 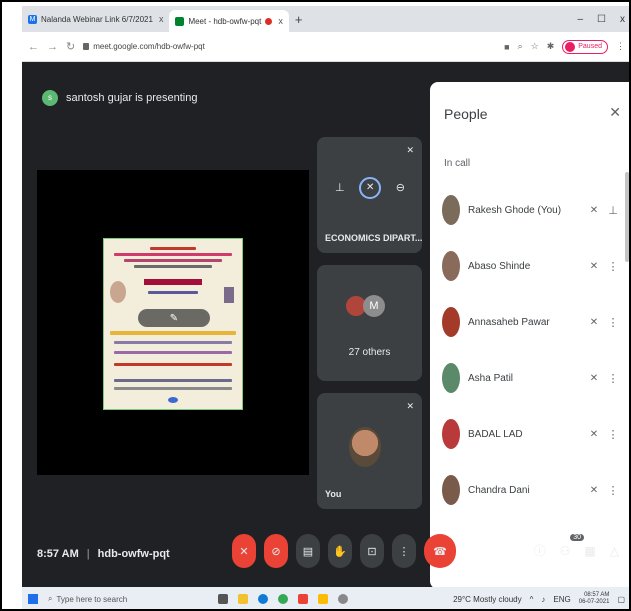 What do you see at coordinates (531, 378) in the screenshot?
I see `list-item: Asha Patil ✕ ⋮` at bounding box center [531, 378].